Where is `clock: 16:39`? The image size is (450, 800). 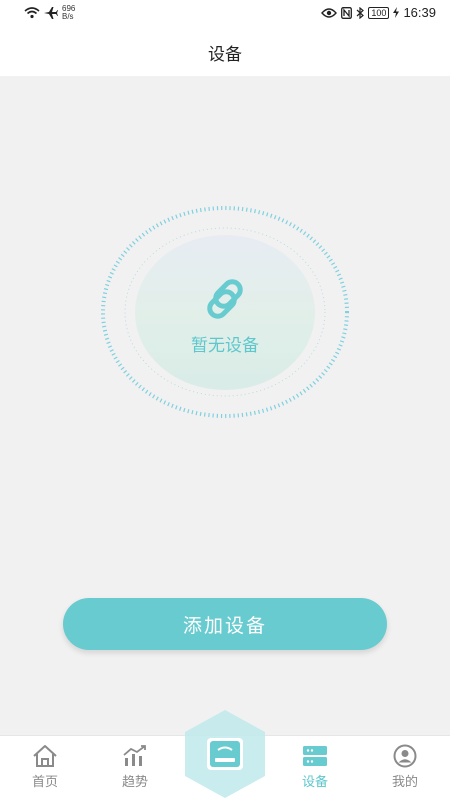 clock: 16:39 is located at coordinates (419, 12).